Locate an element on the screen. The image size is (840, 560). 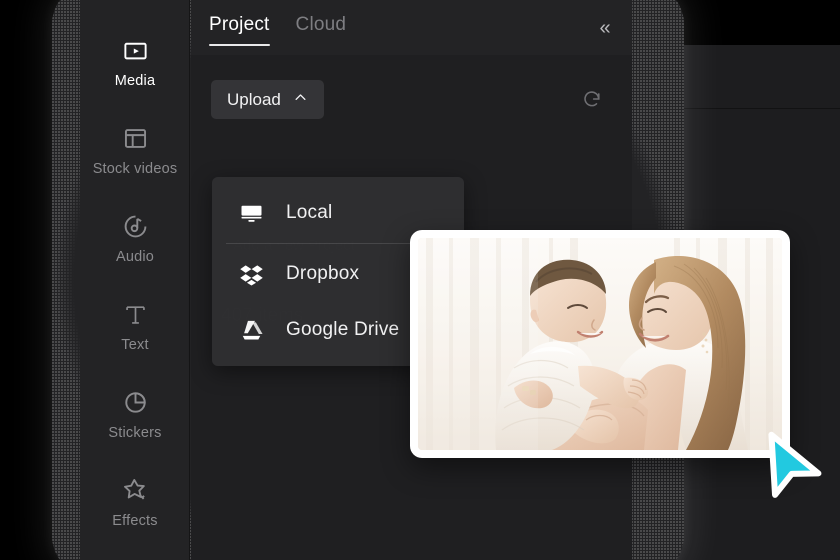
upload-button: Upload is located at coordinates (267, 99).